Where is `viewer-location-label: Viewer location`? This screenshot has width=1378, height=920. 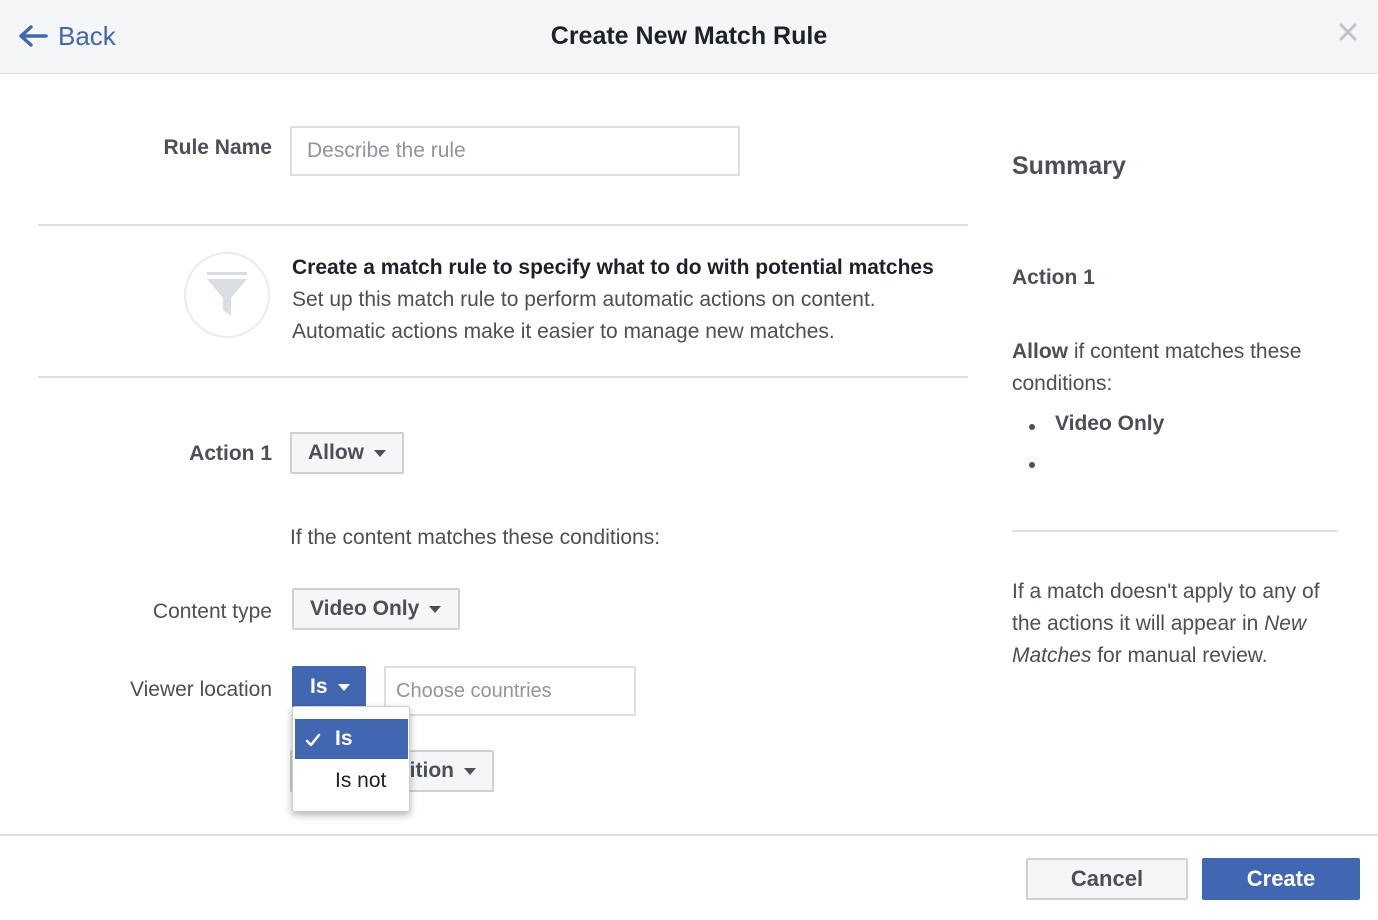
viewer-location-label: Viewer location is located at coordinates (200, 689).